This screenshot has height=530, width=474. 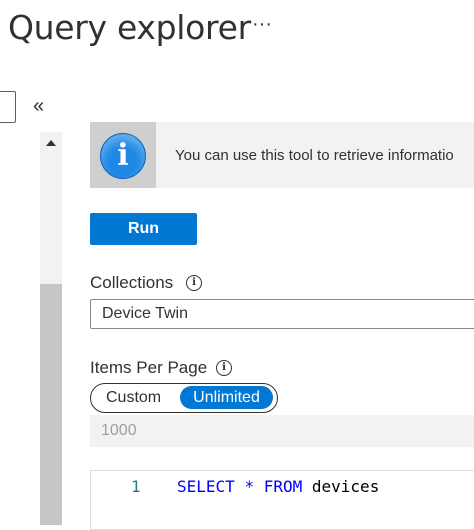 I want to click on keyword-from: FROM, so click(x=283, y=486).